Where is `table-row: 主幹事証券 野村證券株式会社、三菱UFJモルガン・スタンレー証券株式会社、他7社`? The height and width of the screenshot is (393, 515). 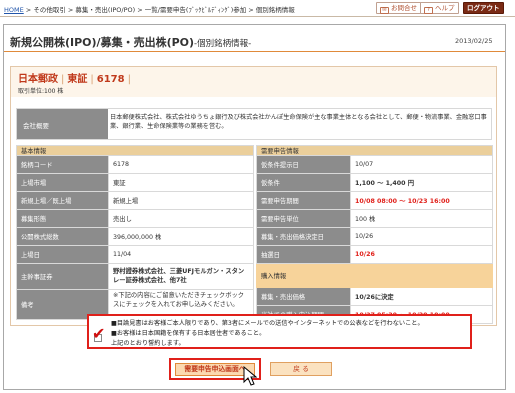 table-row: 主幹事証券 野村證券株式会社、三菱UFJモルガン・スタンレー証券株式会社、他7社 is located at coordinates (135, 276).